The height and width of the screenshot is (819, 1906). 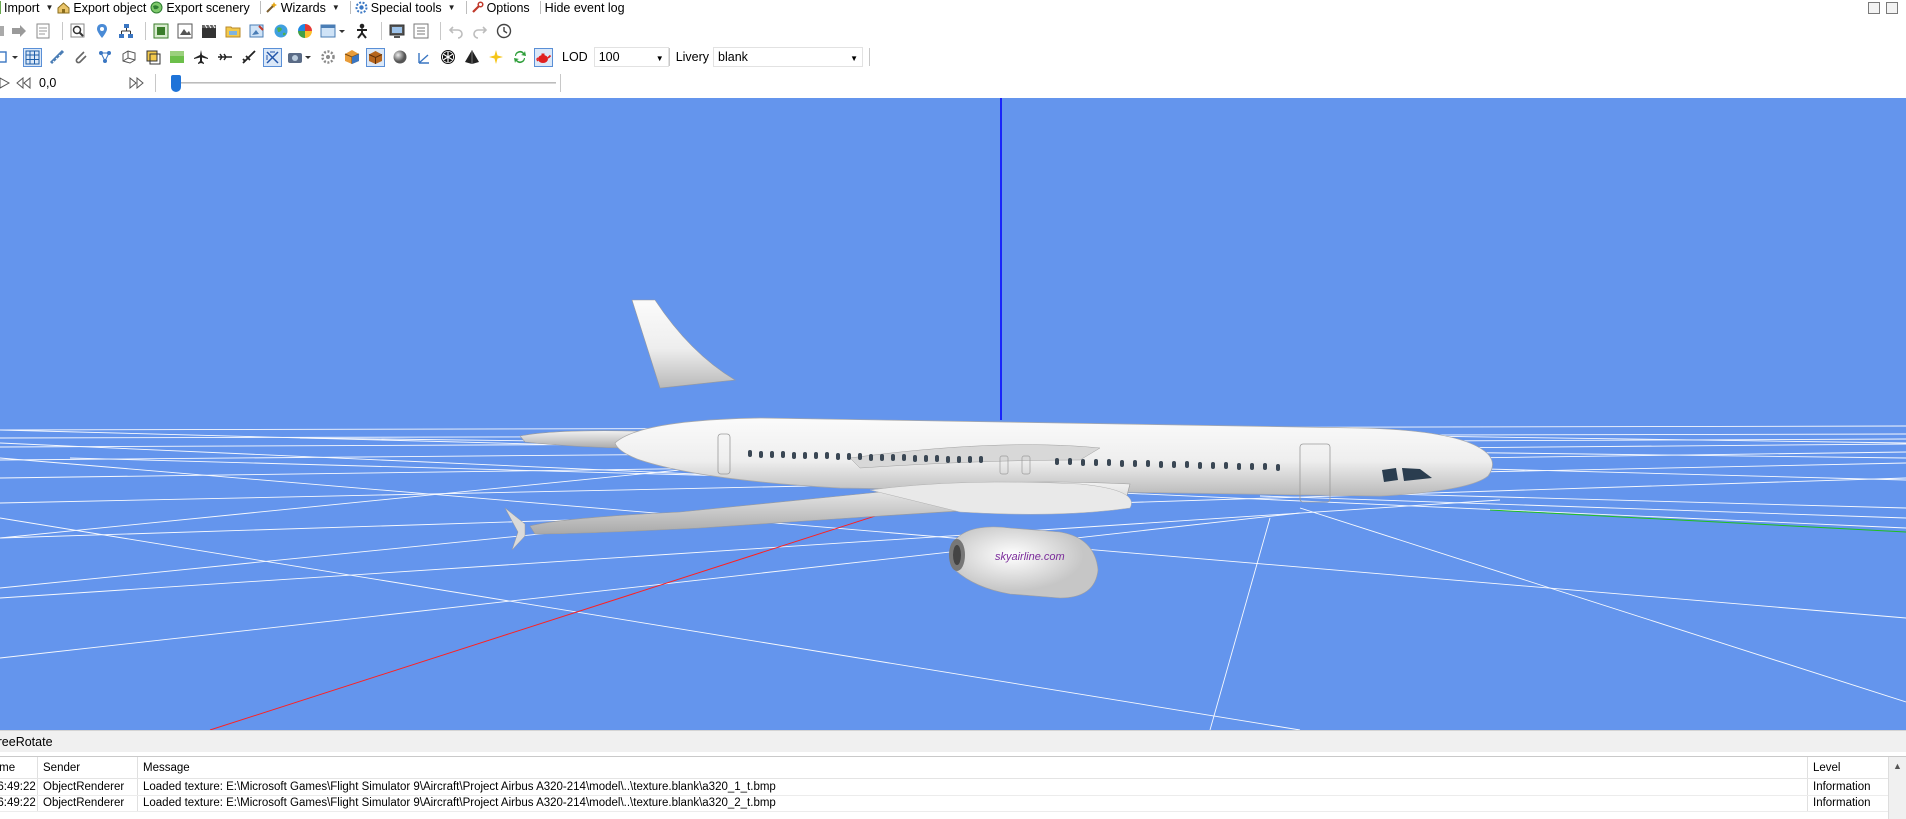 I want to click on livery-select: blank ▼, so click(x=788, y=57).